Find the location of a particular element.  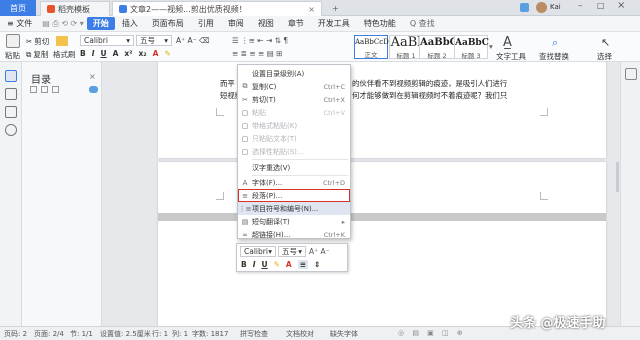

style-heading1: AaBl 标题 1 is located at coordinates (406, 47).